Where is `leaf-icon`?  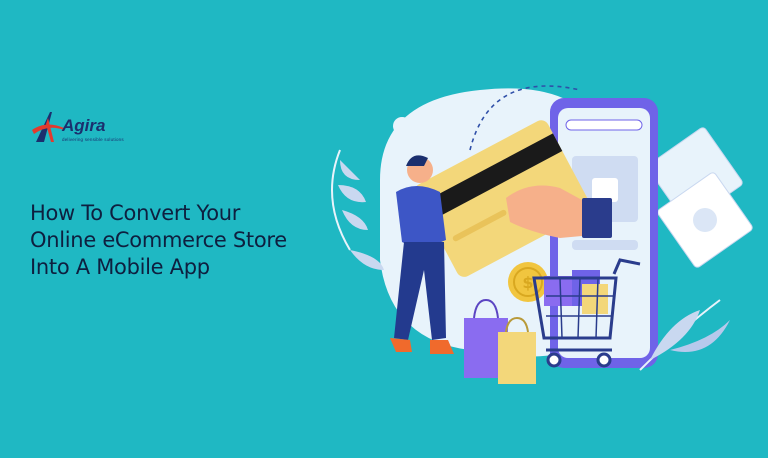
leaf-icon is located at coordinates (357, 209).